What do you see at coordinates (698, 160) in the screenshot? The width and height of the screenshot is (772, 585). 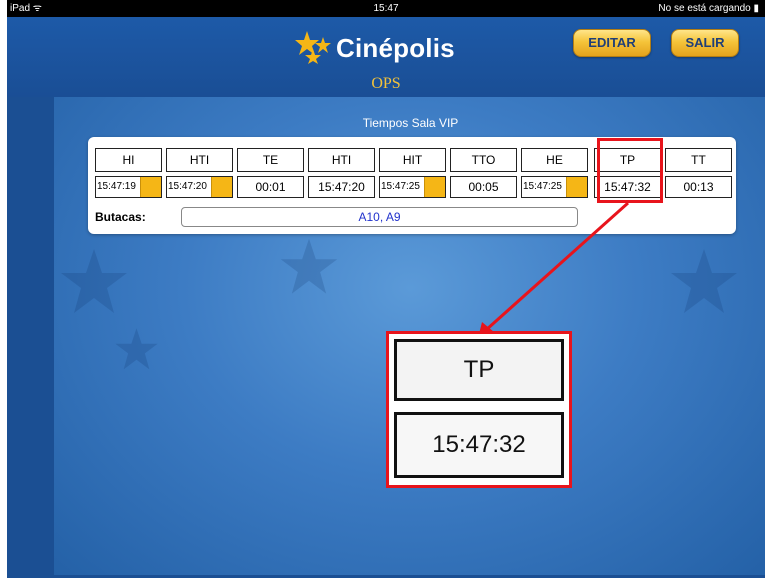 I see `header-tt: TT` at bounding box center [698, 160].